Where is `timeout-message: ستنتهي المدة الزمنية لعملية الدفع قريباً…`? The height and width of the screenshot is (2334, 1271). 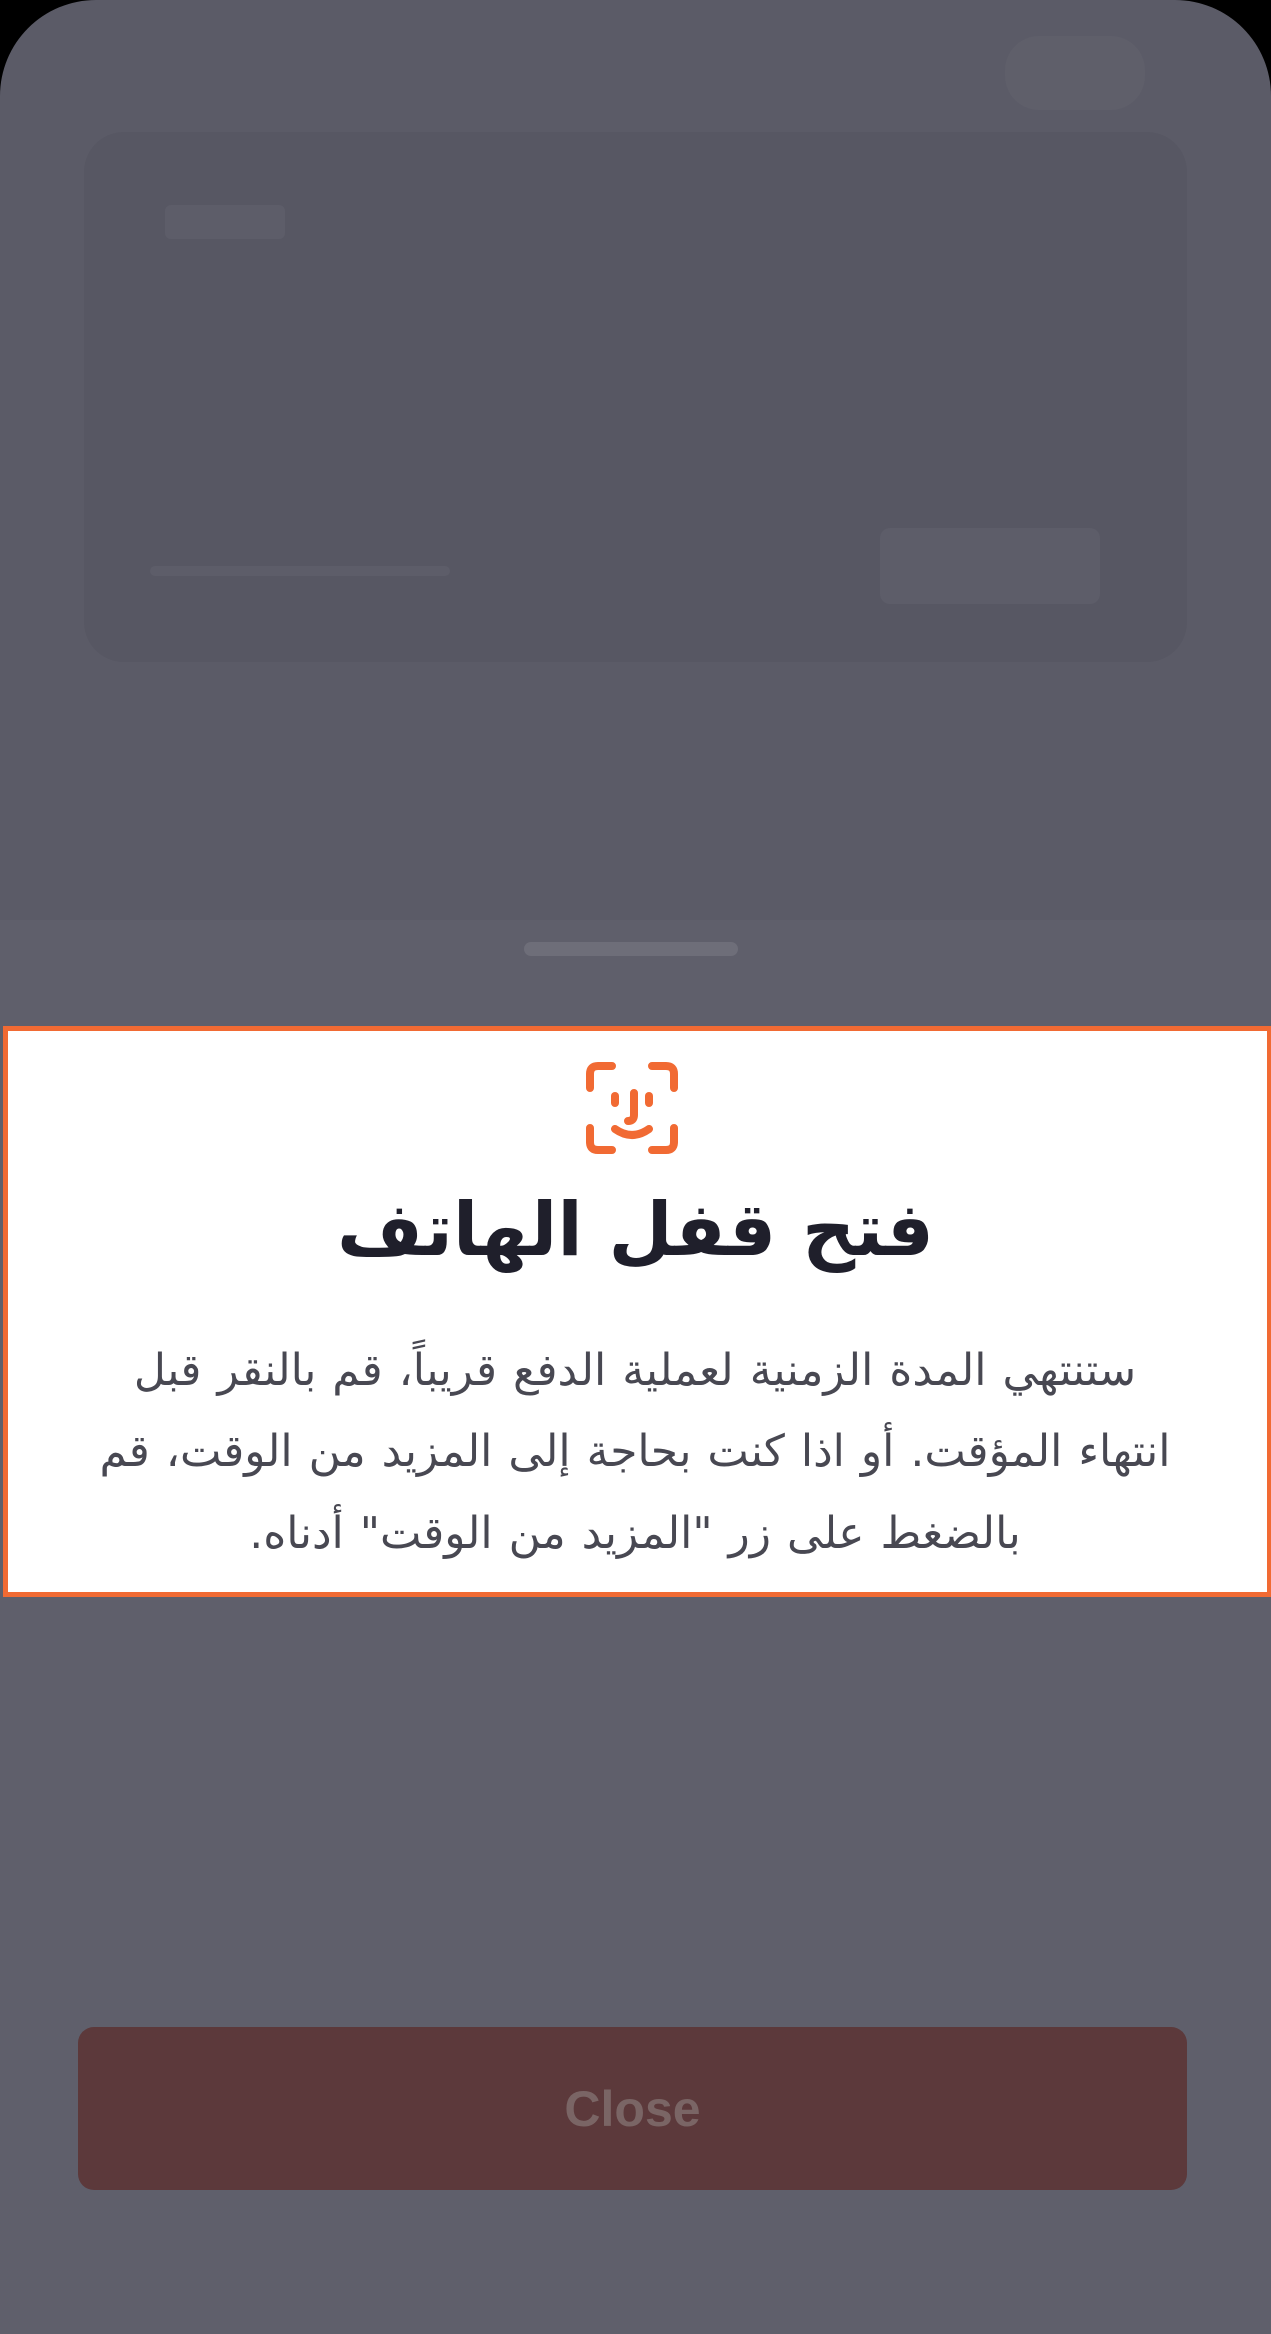 timeout-message: ستنتهي المدة الزمنية لعملية الدفع قريباً… is located at coordinates (635, 1452).